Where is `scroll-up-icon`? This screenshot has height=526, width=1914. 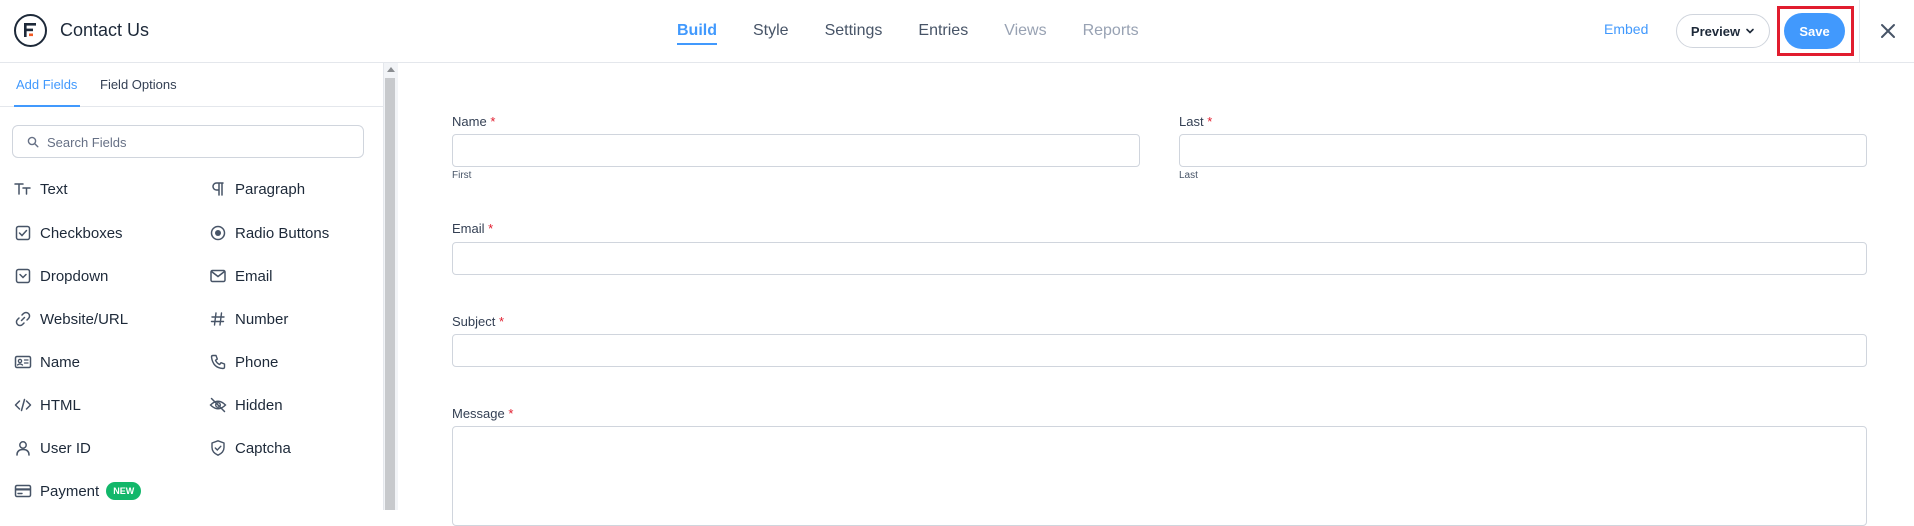
scroll-up-icon is located at coordinates (391, 69).